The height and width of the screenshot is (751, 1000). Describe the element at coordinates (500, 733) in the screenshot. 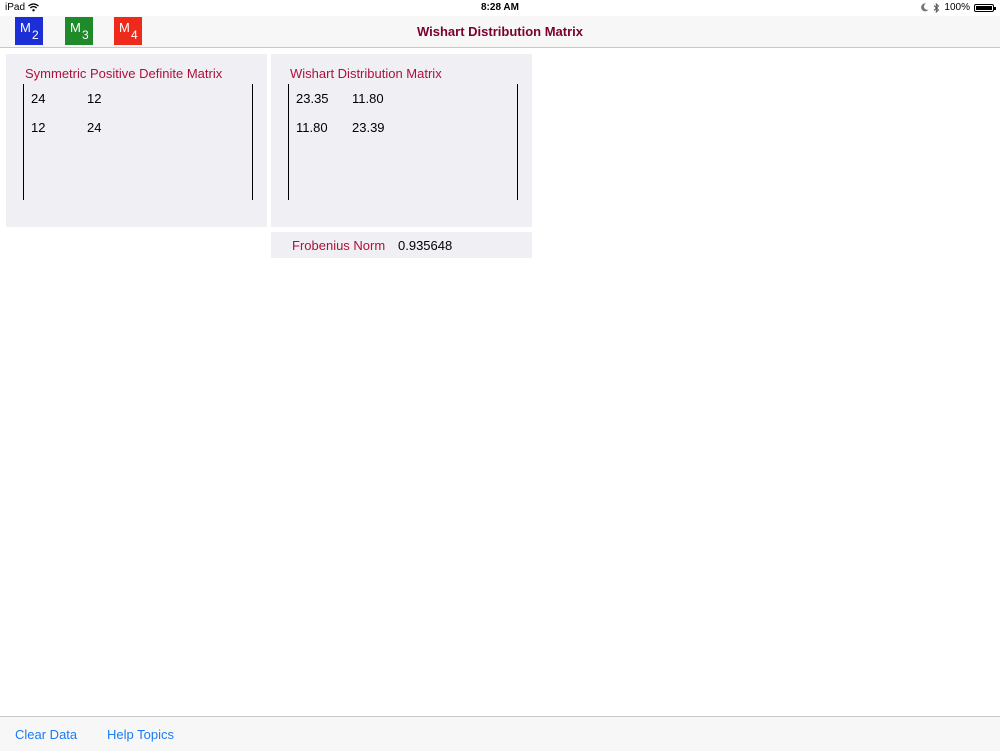

I see `bottom-toolbar: Clear Data Help Topics` at that location.